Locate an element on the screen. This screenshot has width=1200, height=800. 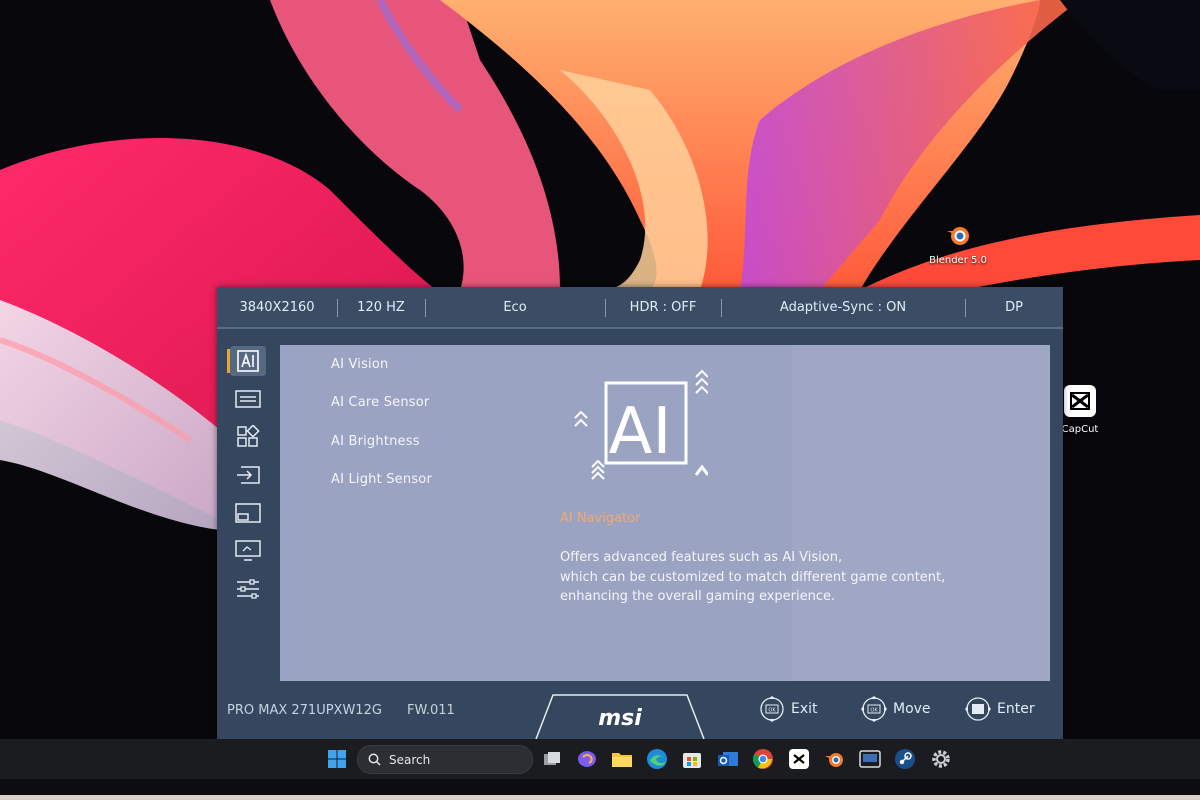
copilot-icon is located at coordinates (587, 759).